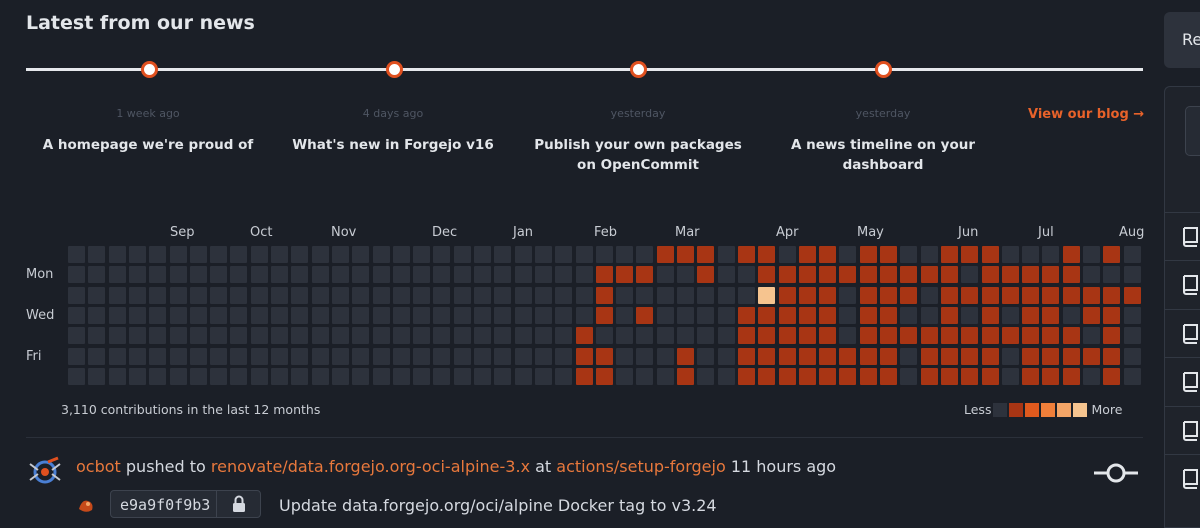  I want to click on copy-sha-button, so click(238, 504).